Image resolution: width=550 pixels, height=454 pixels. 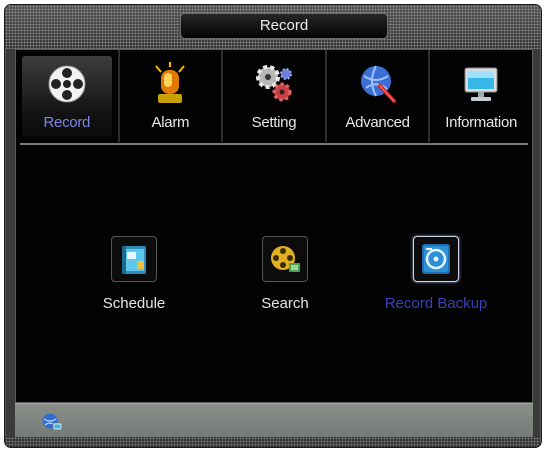 I want to click on network-status-icon, so click(x=52, y=422).